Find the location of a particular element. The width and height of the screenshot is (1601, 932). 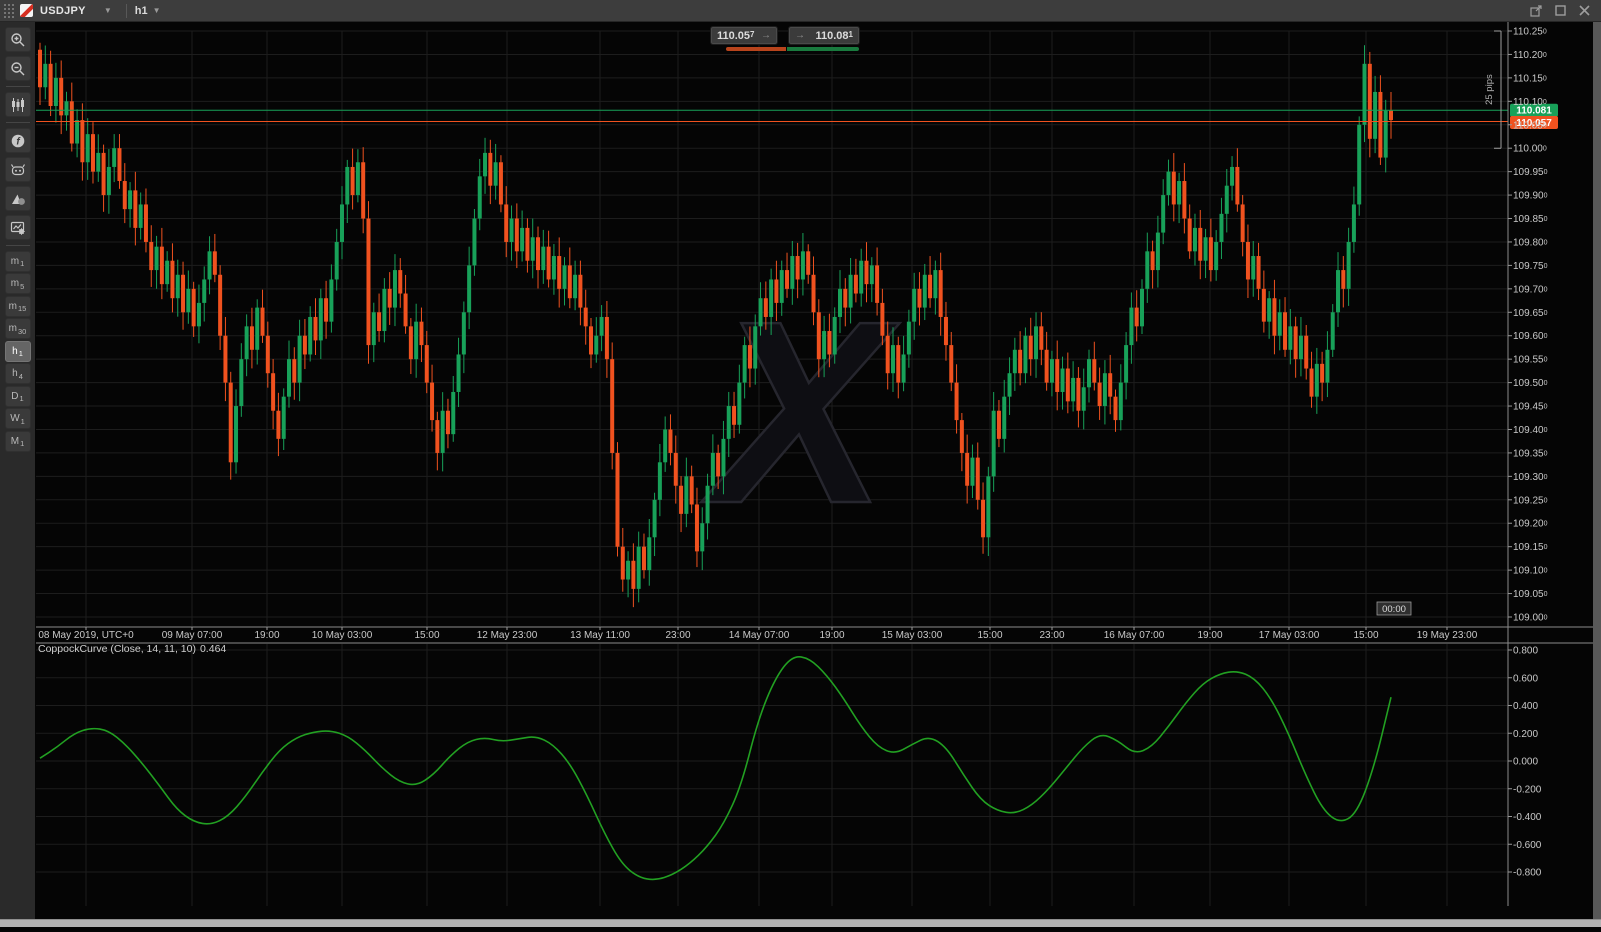

toolbar-separator is located at coordinates (17, 86).